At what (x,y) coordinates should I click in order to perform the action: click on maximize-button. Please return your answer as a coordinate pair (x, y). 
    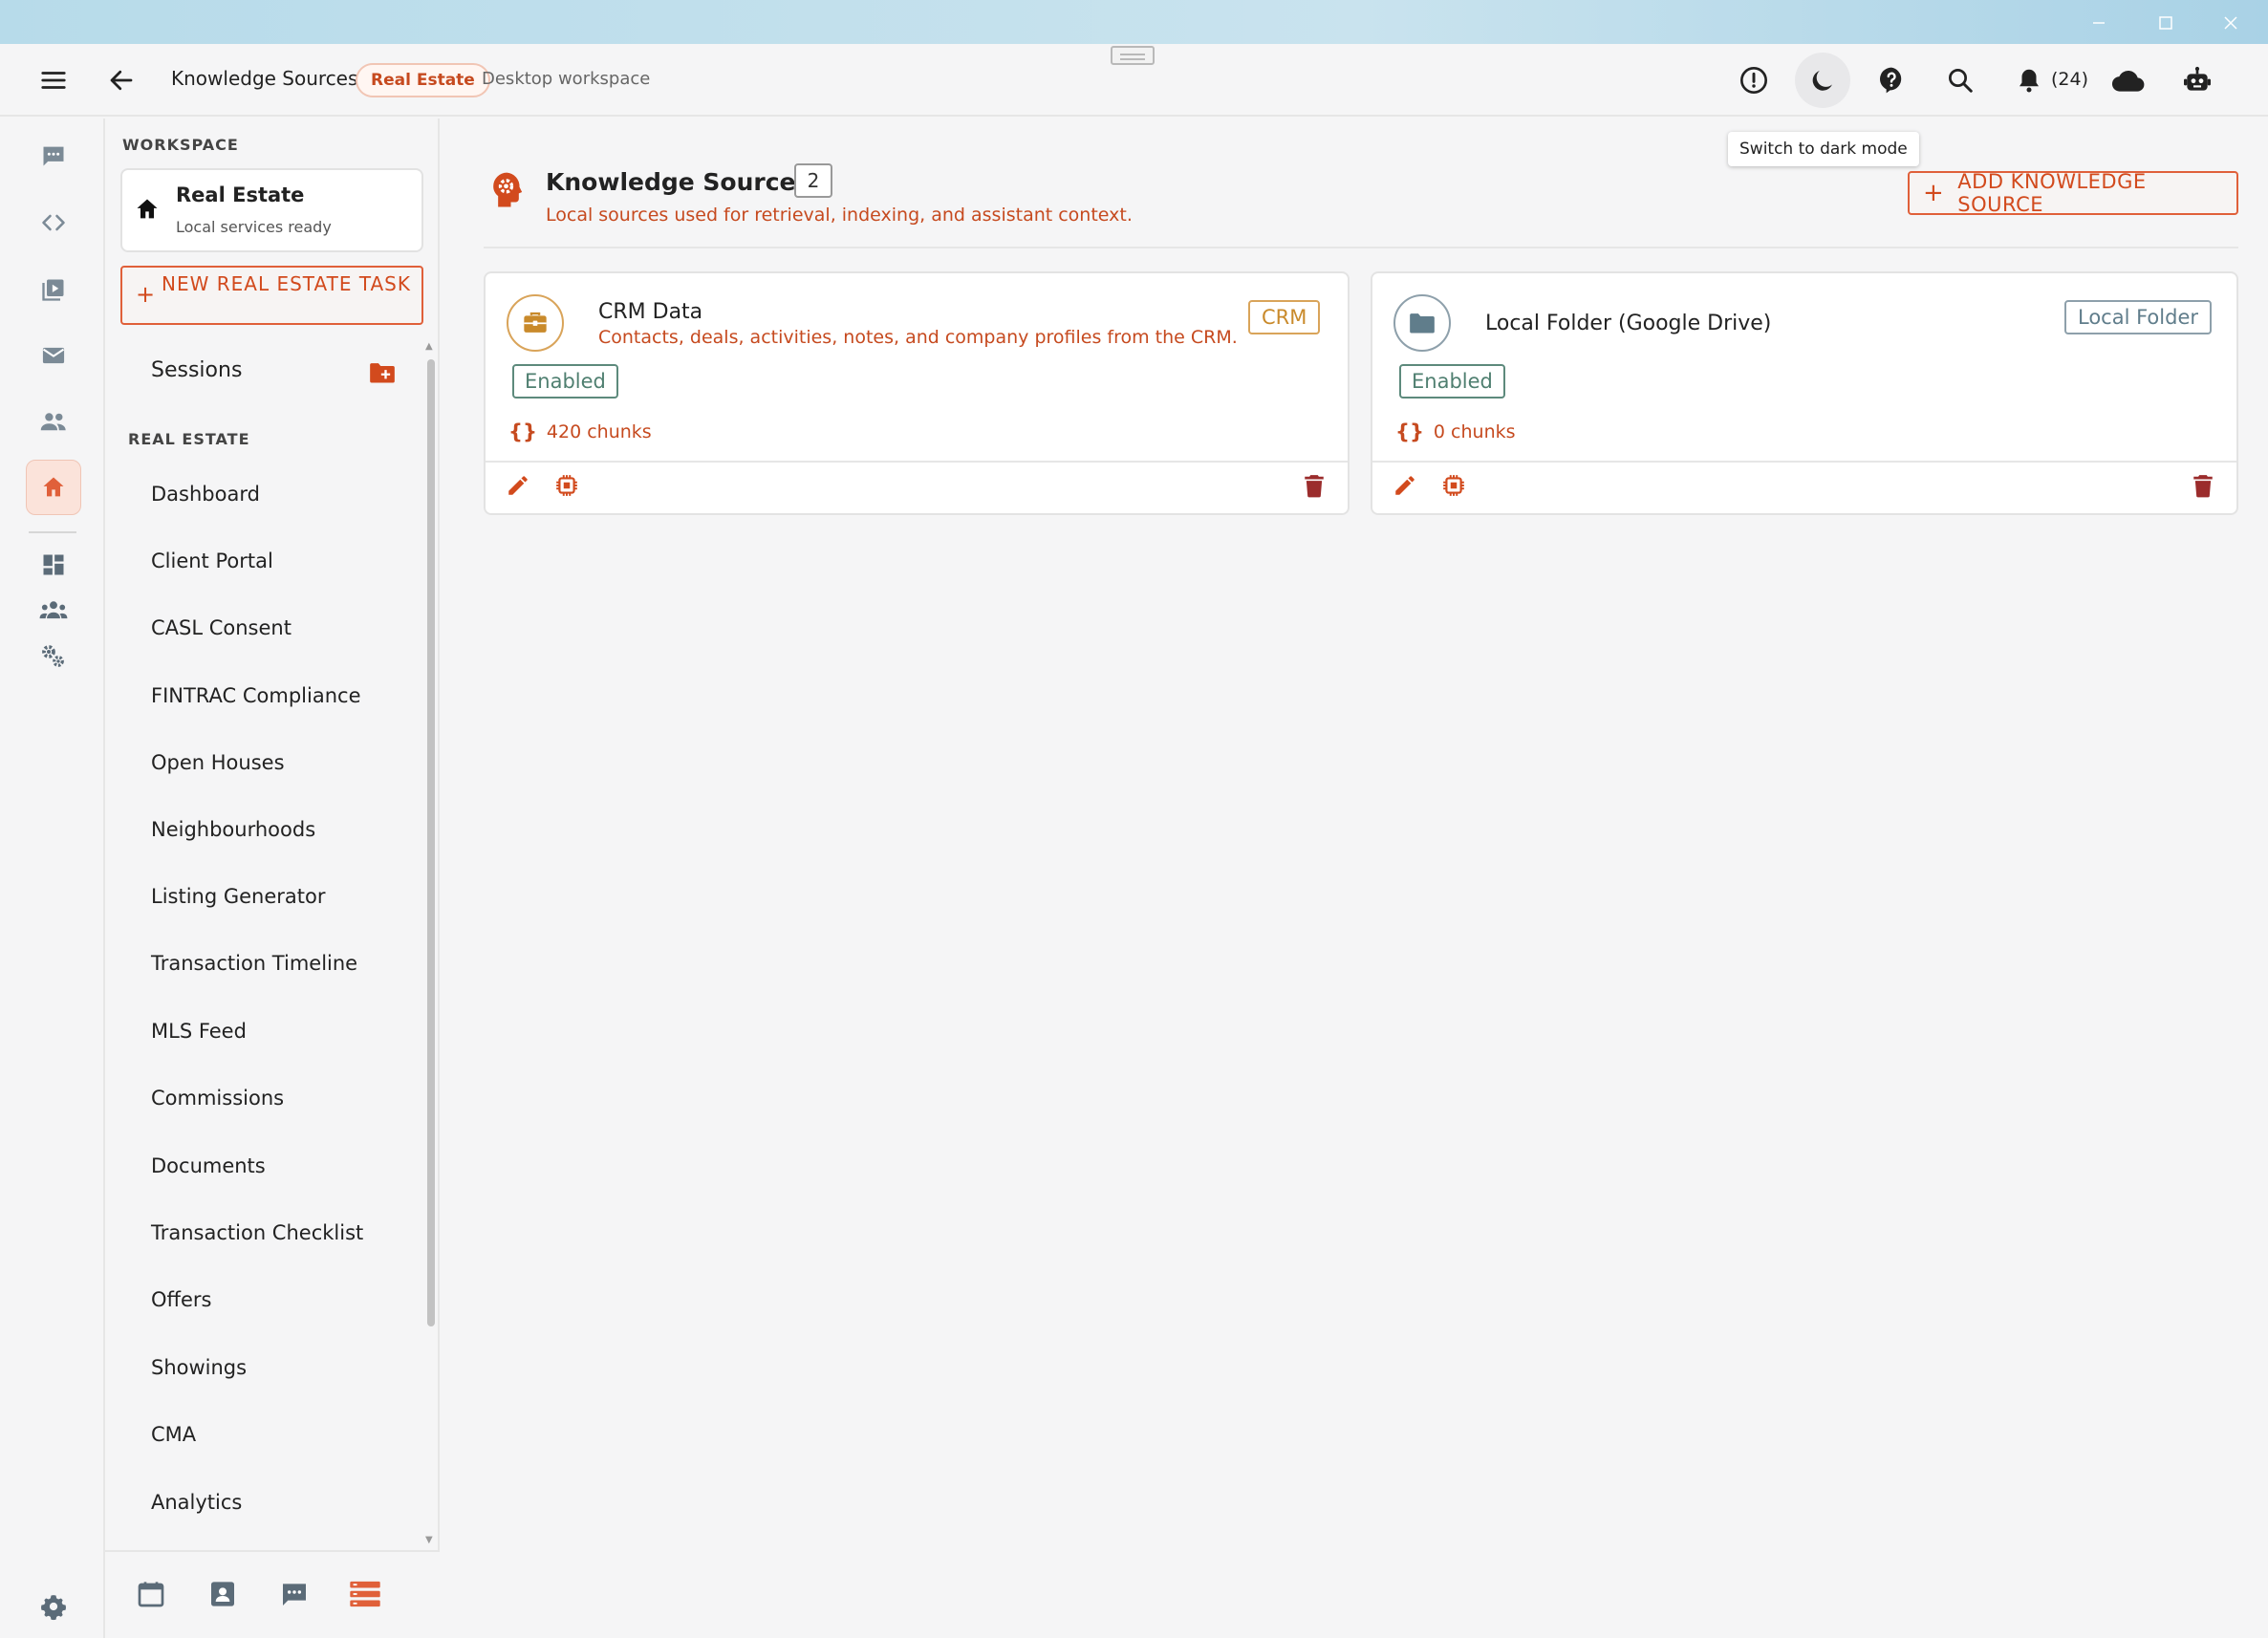
    Looking at the image, I should click on (2166, 23).